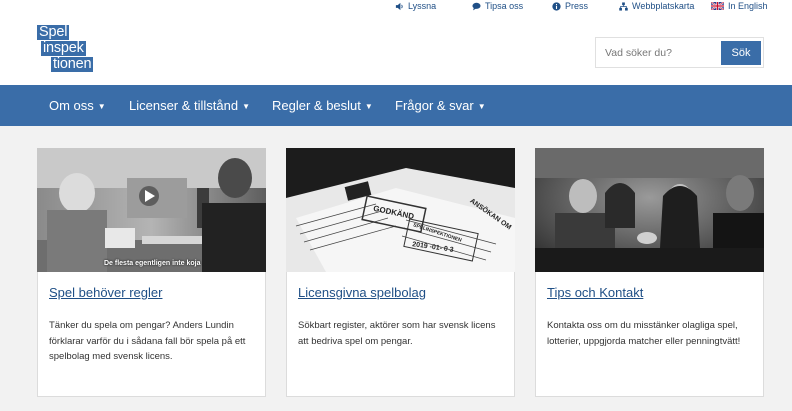 The image size is (792, 411). I want to click on listen-link: Lyssna, so click(415, 6).